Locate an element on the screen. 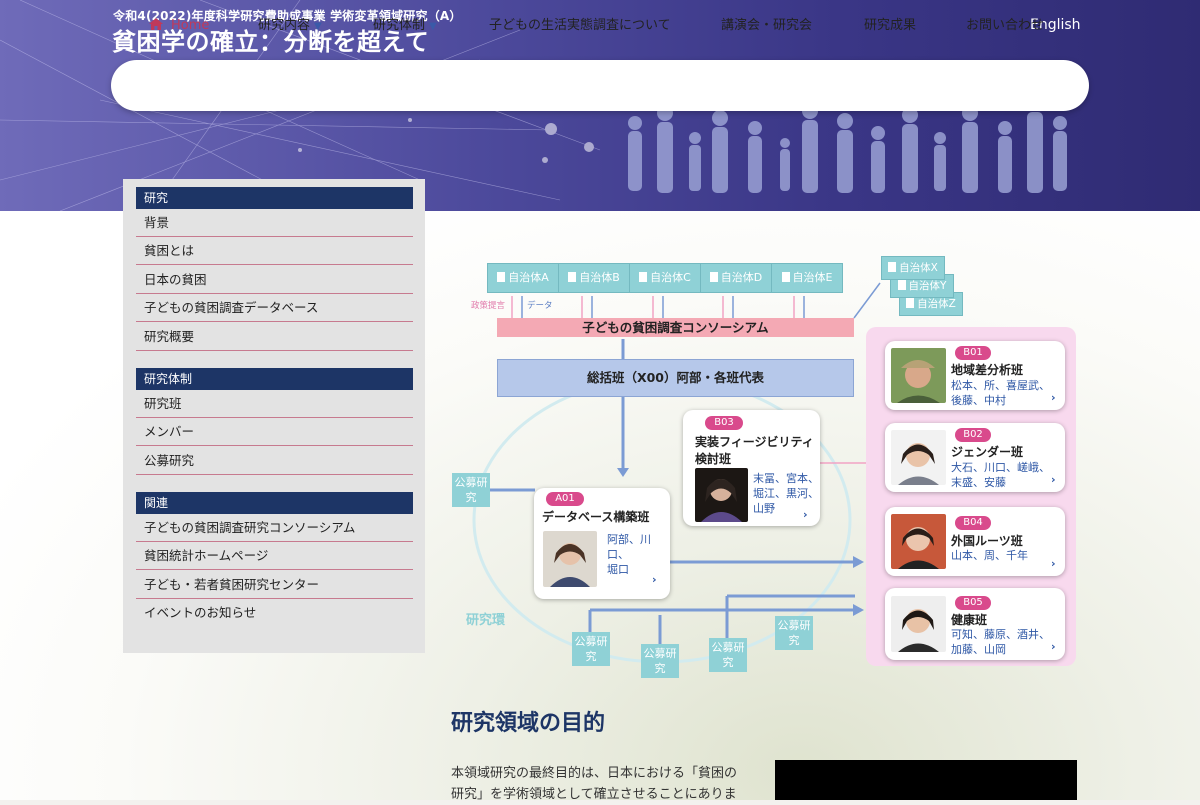 Image resolution: width=1200 pixels, height=805 pixels. municipality-label: 自治体Y is located at coordinates (927, 286).